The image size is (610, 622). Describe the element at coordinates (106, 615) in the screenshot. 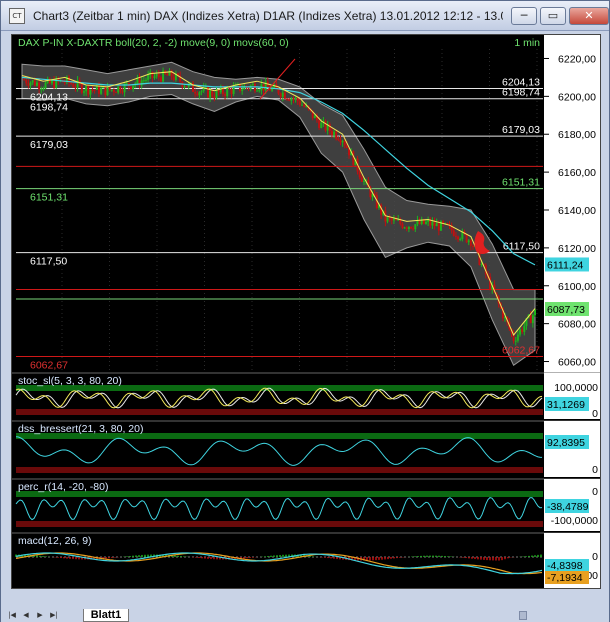

I see `sheet-tab-blatt1: Blatt1` at that location.